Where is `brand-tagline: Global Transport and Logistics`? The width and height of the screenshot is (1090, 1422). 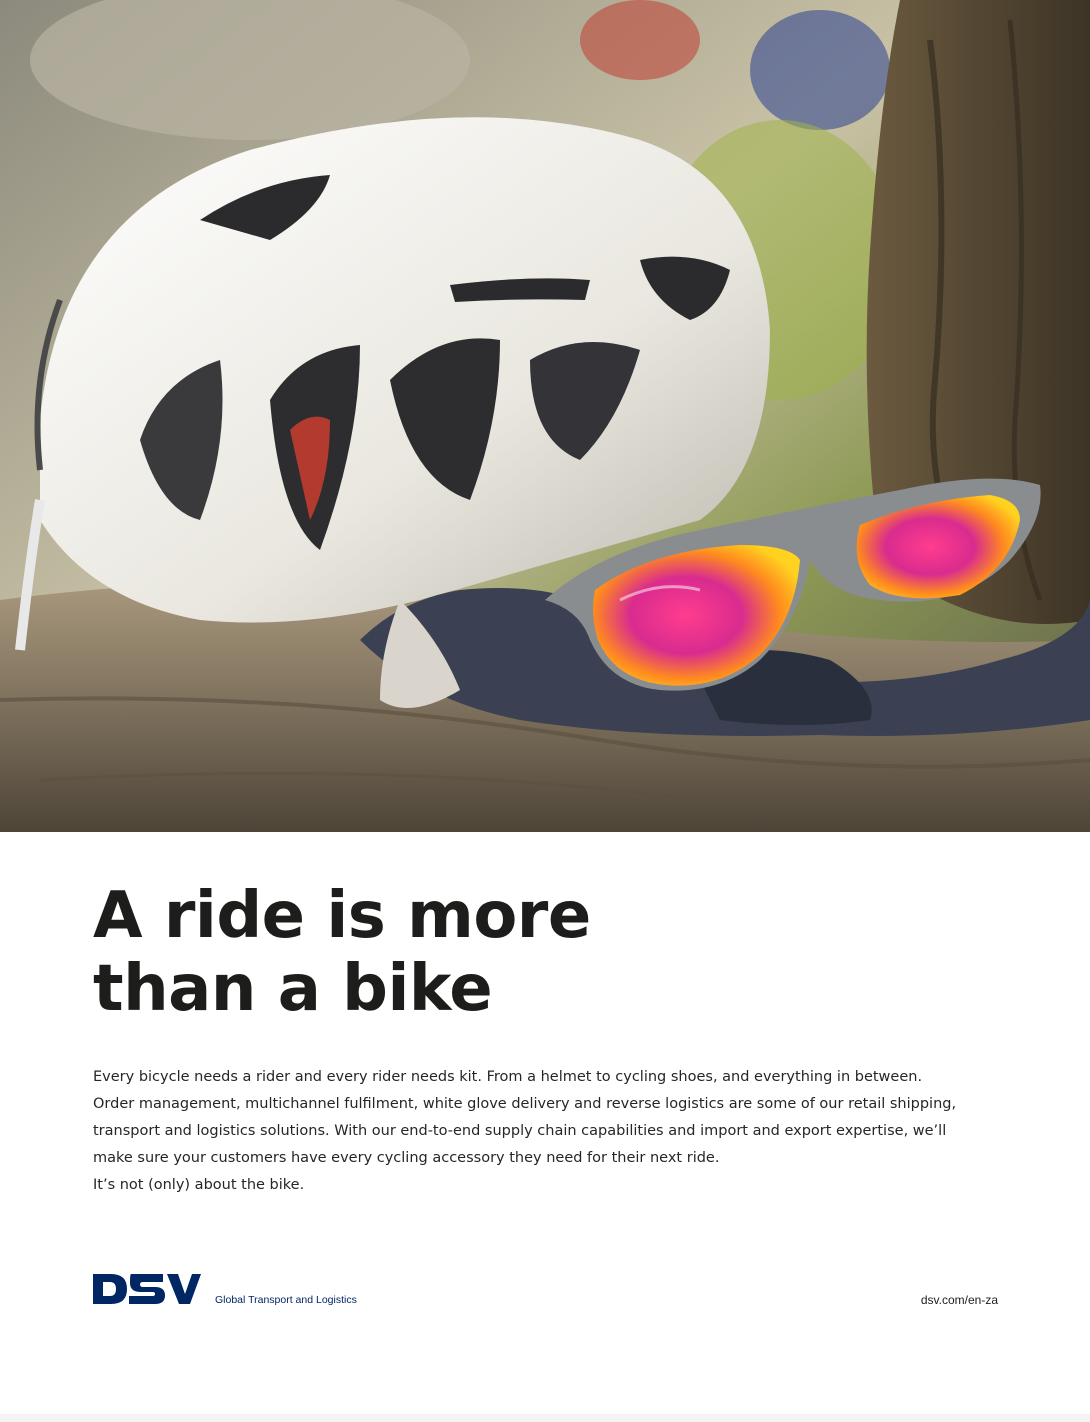 brand-tagline: Global Transport and Logistics is located at coordinates (286, 1300).